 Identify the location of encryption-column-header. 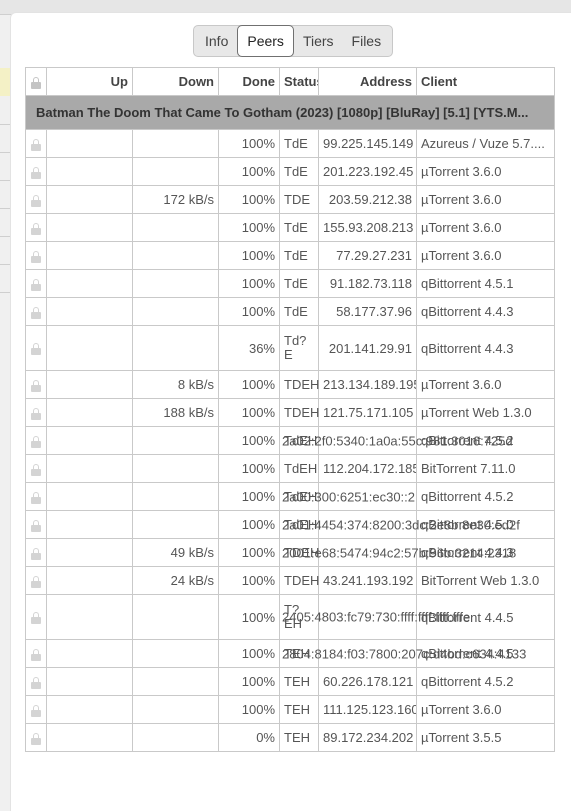
(36, 81).